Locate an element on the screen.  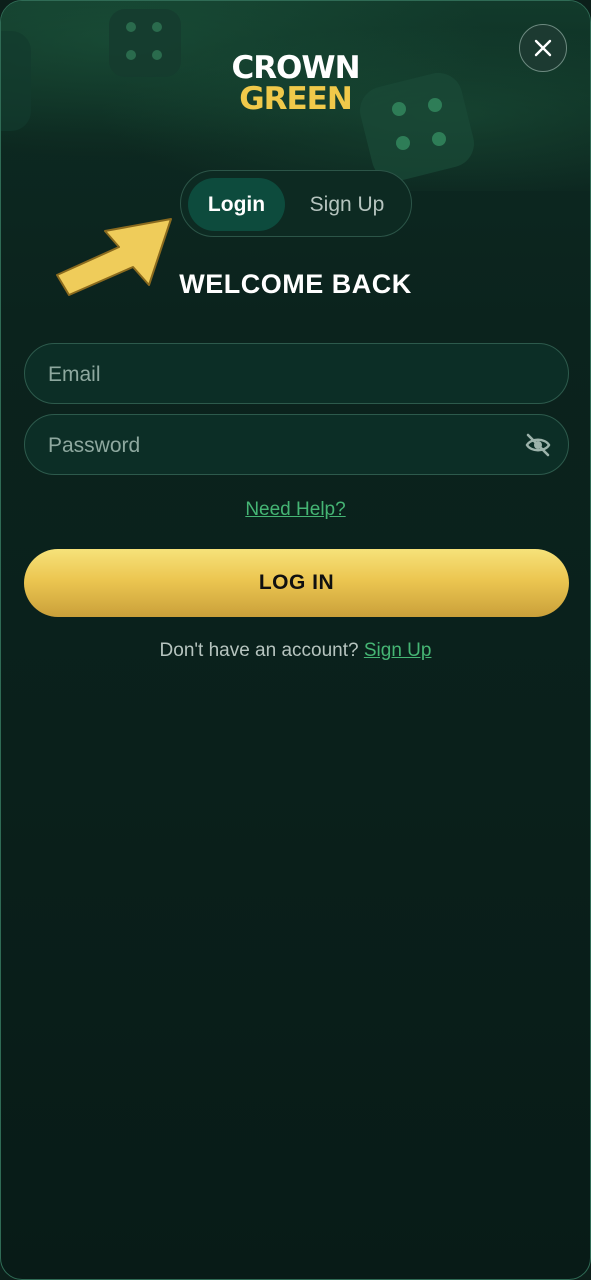
email-field is located at coordinates (296, 374).